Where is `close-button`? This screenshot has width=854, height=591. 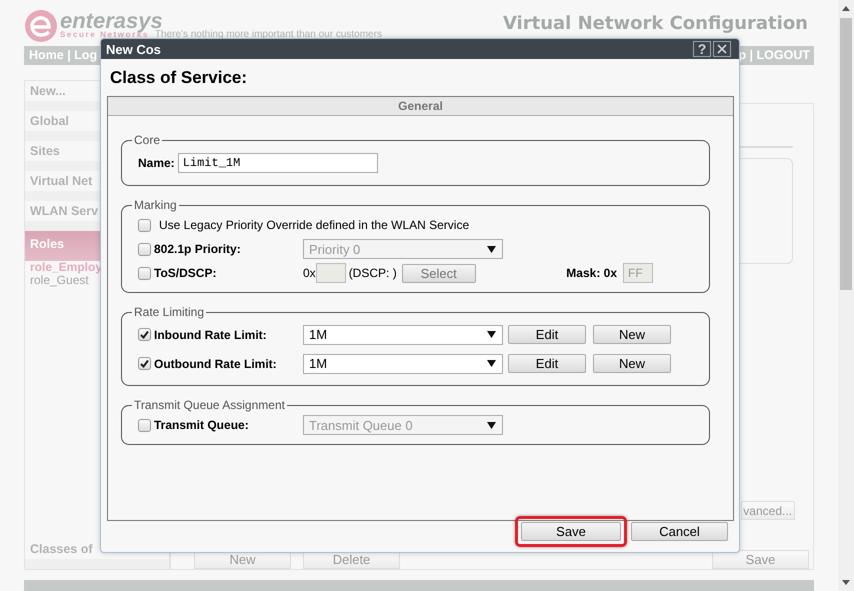
close-button is located at coordinates (722, 49).